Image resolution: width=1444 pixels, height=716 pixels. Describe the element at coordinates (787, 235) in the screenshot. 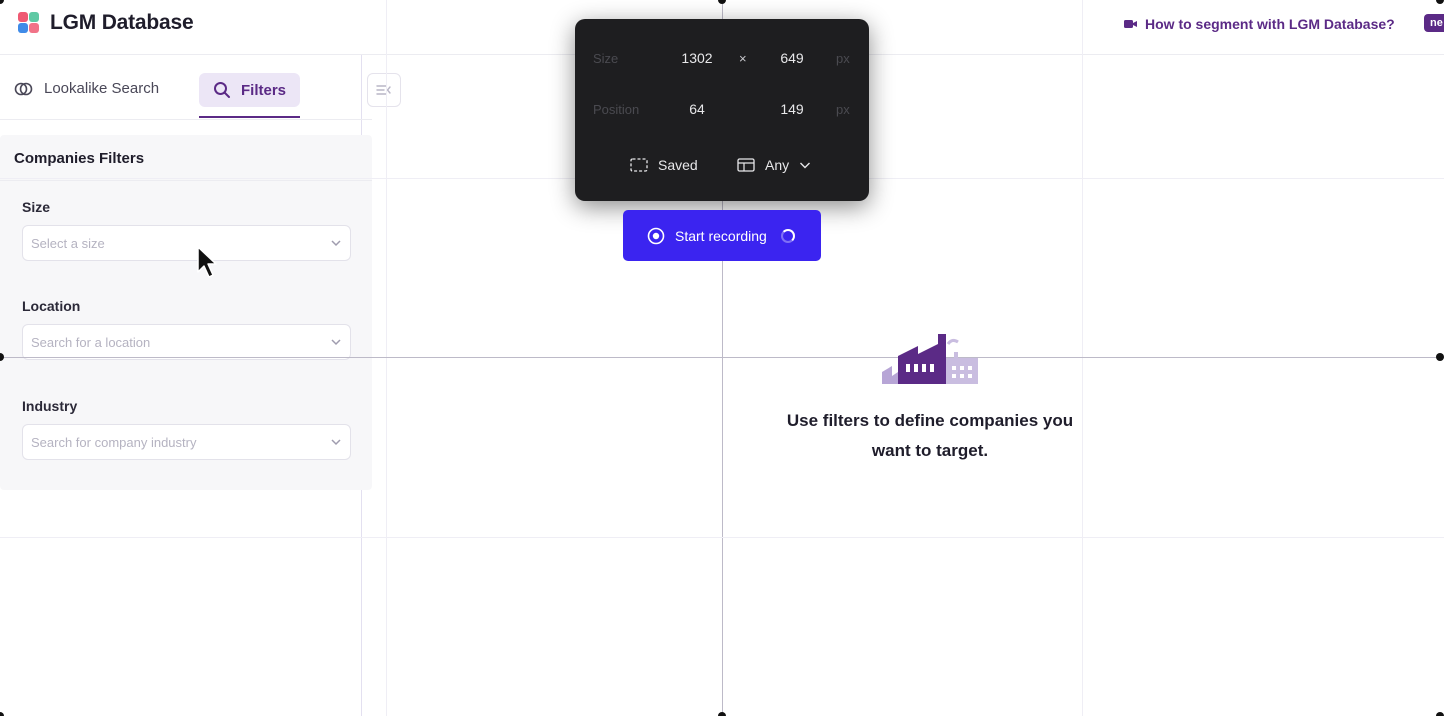

I see `loading-spinner-icon` at that location.